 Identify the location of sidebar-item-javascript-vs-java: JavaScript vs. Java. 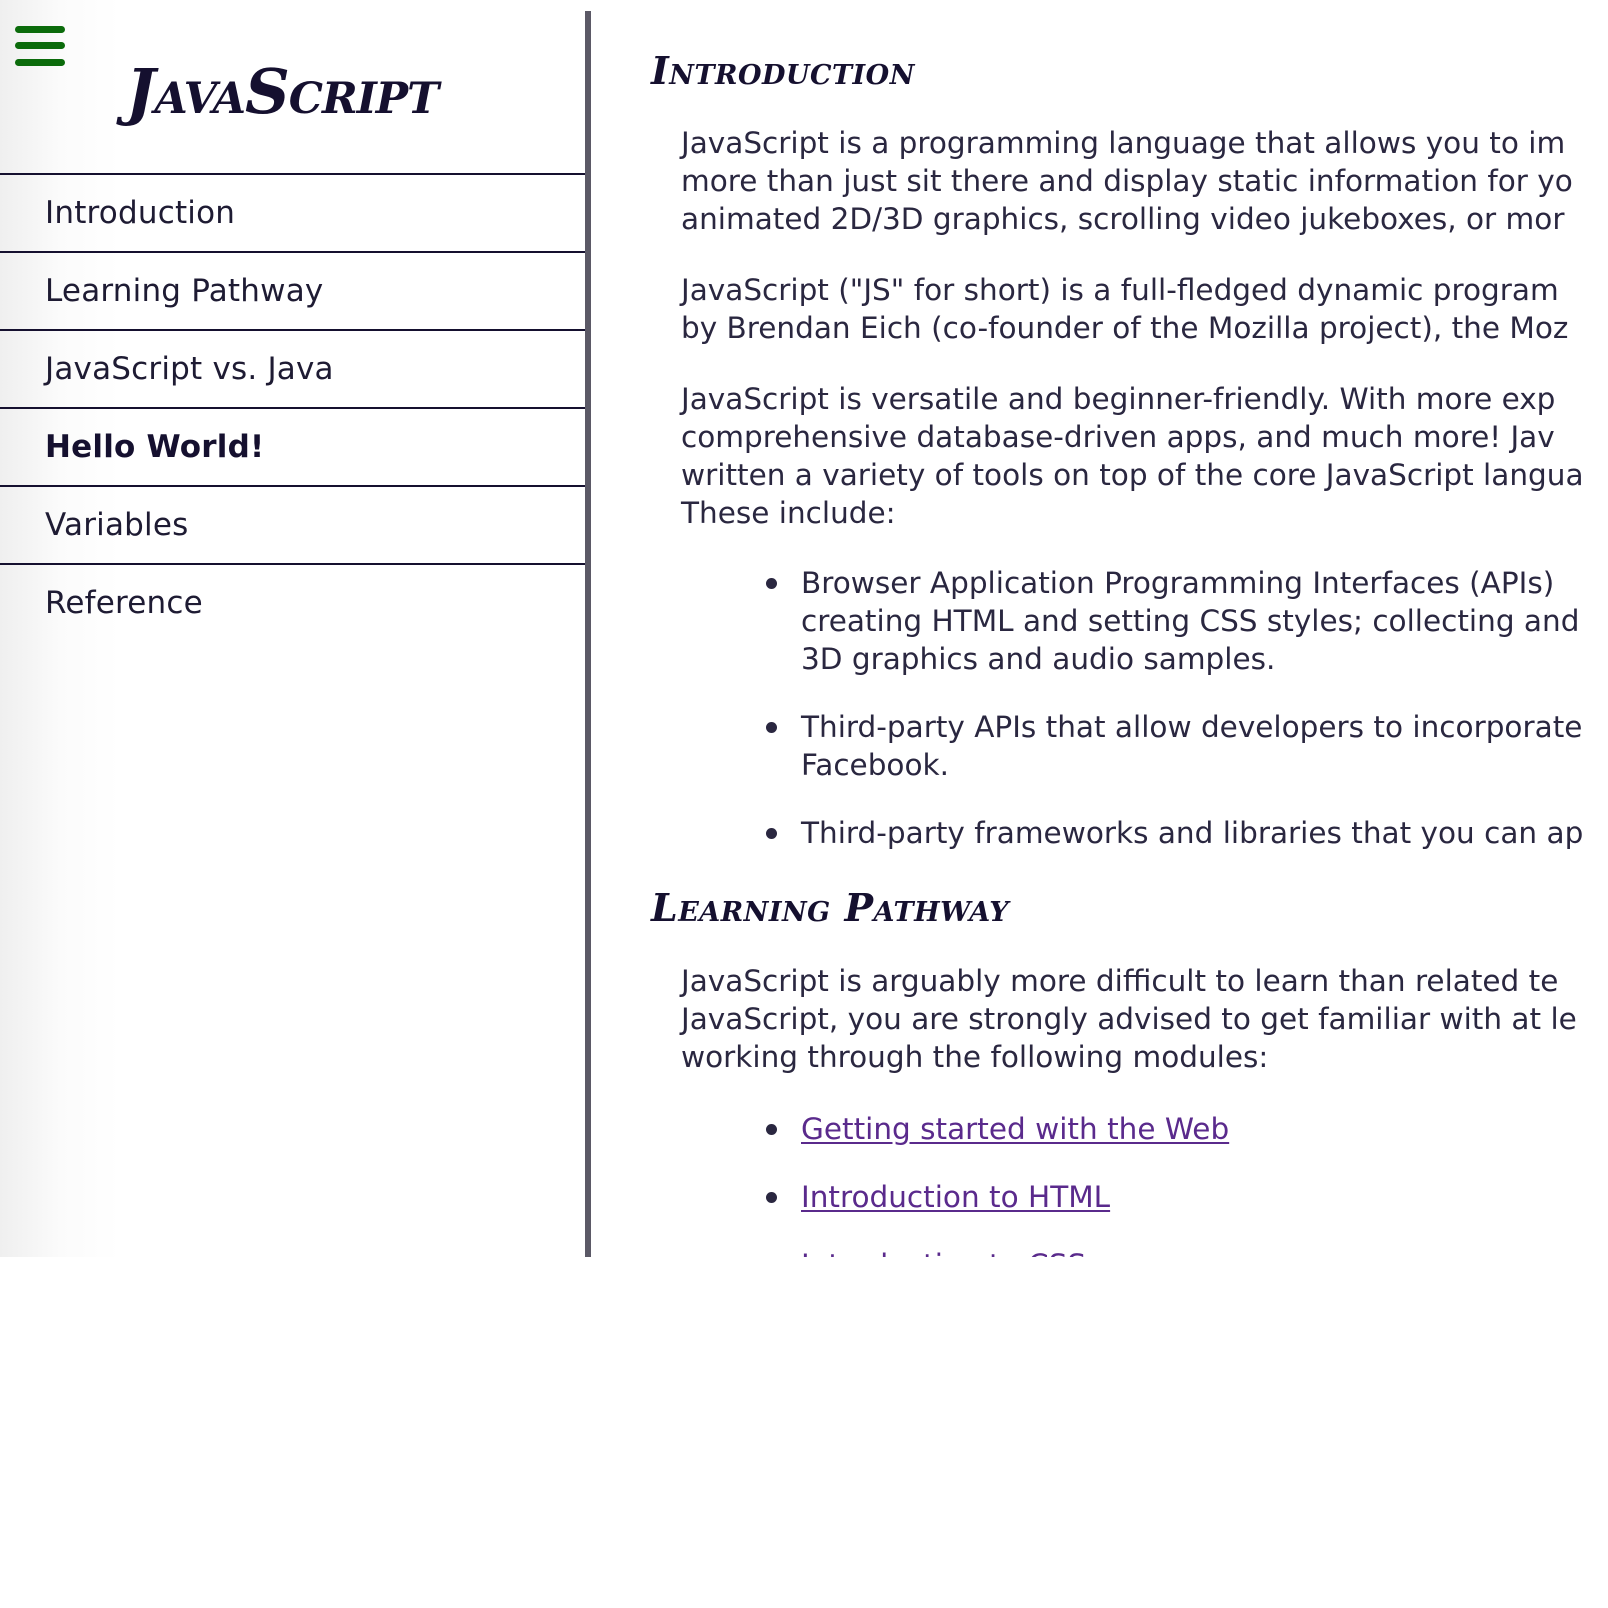
(292, 368).